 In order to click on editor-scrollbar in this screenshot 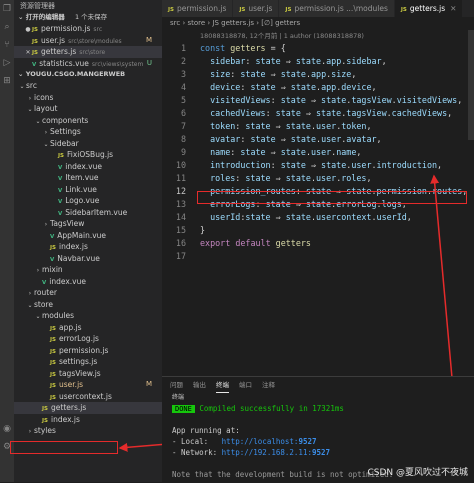, I will do `click(471, 85)`.